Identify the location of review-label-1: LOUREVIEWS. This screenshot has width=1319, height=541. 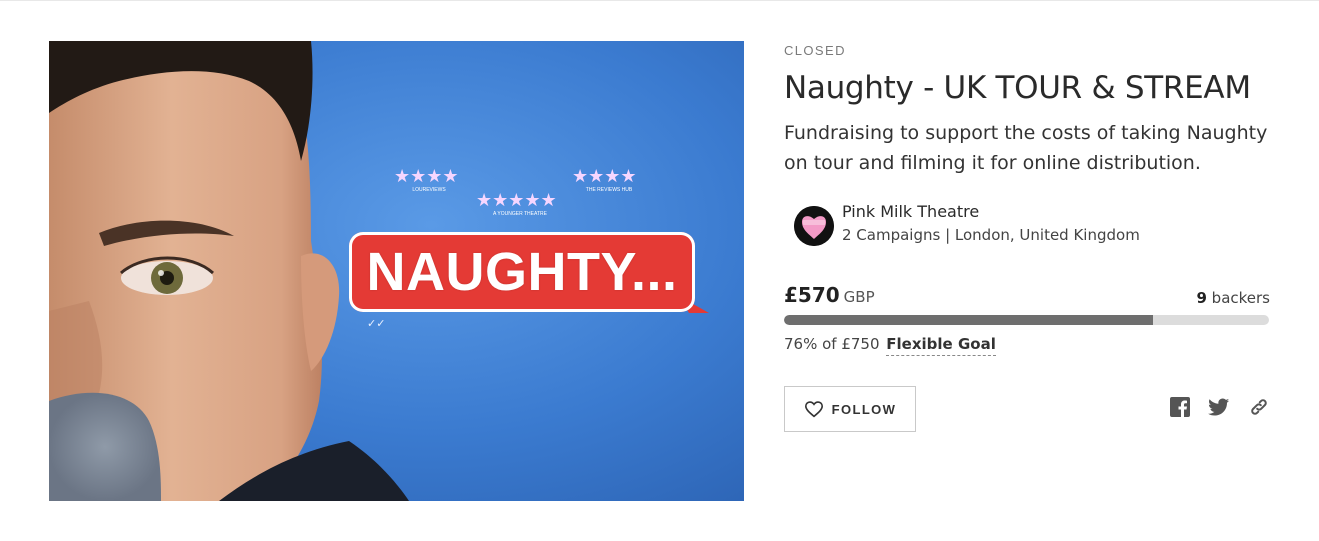
(429, 190).